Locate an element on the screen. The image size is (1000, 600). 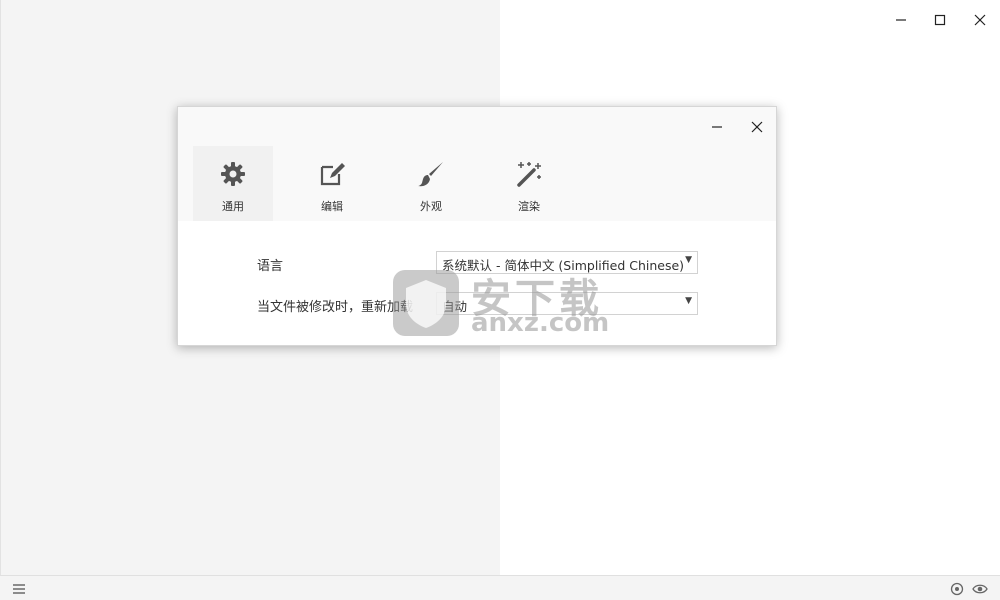
maximize-icon is located at coordinates (940, 20).